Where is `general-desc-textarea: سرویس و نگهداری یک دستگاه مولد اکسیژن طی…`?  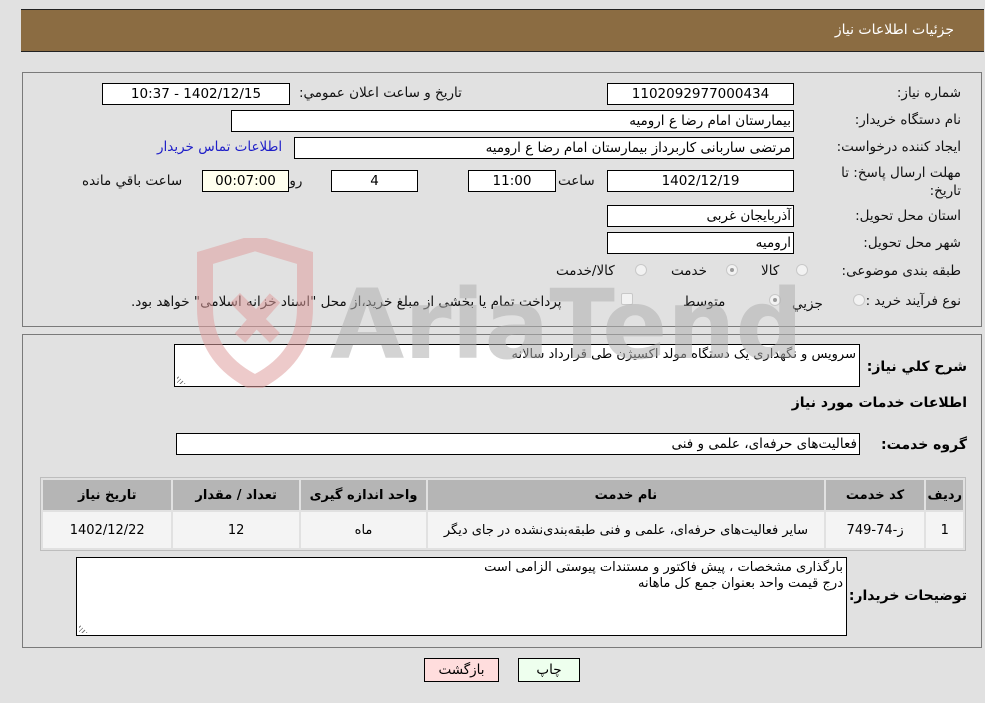 general-desc-textarea: سرویس و نگهداری یک دستگاه مولد اکسیژن طی… is located at coordinates (517, 365).